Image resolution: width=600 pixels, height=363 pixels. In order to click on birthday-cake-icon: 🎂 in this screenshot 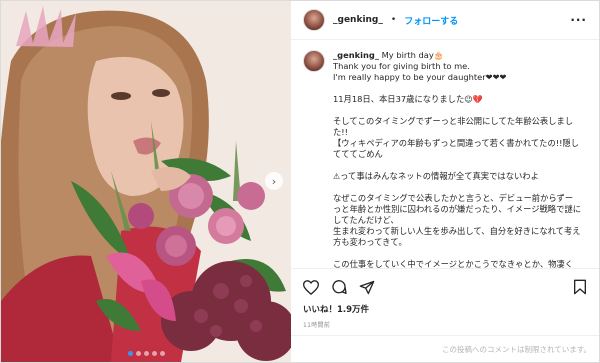, I will do `click(438, 55)`.